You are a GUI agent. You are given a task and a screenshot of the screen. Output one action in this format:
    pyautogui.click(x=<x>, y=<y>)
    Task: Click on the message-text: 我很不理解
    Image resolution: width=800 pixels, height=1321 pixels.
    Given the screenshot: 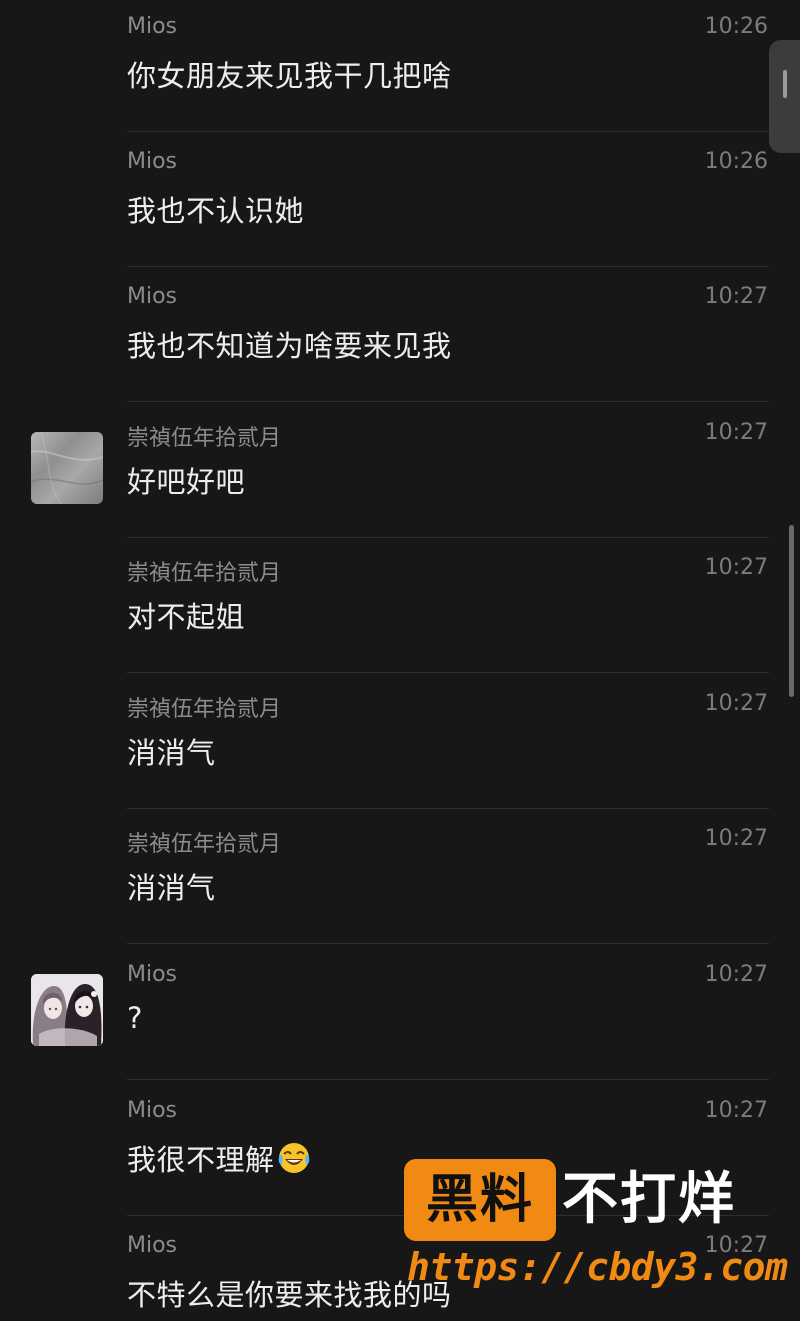 What is the action you would take?
    pyautogui.click(x=201, y=1160)
    